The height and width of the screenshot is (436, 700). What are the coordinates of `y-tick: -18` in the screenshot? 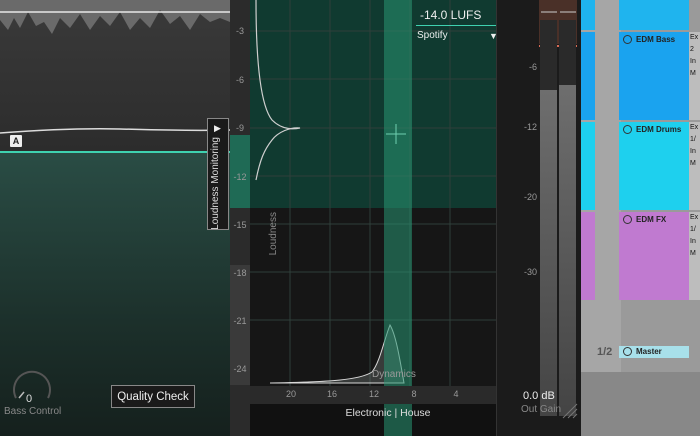 It's located at (240, 273).